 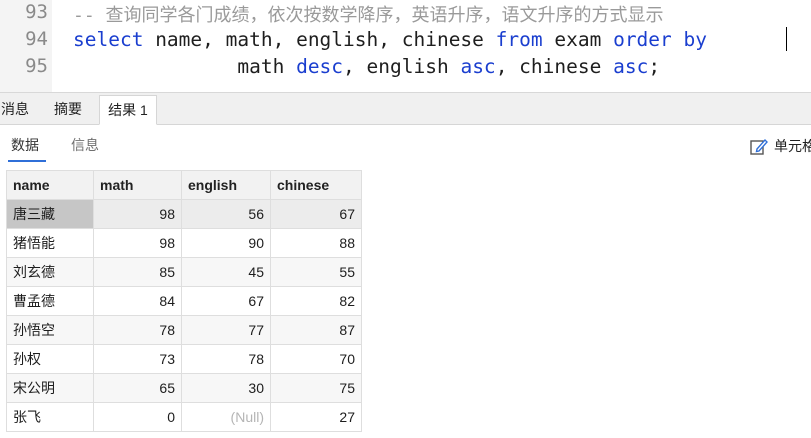 I want to click on cell-chinese: 67, so click(x=316, y=214).